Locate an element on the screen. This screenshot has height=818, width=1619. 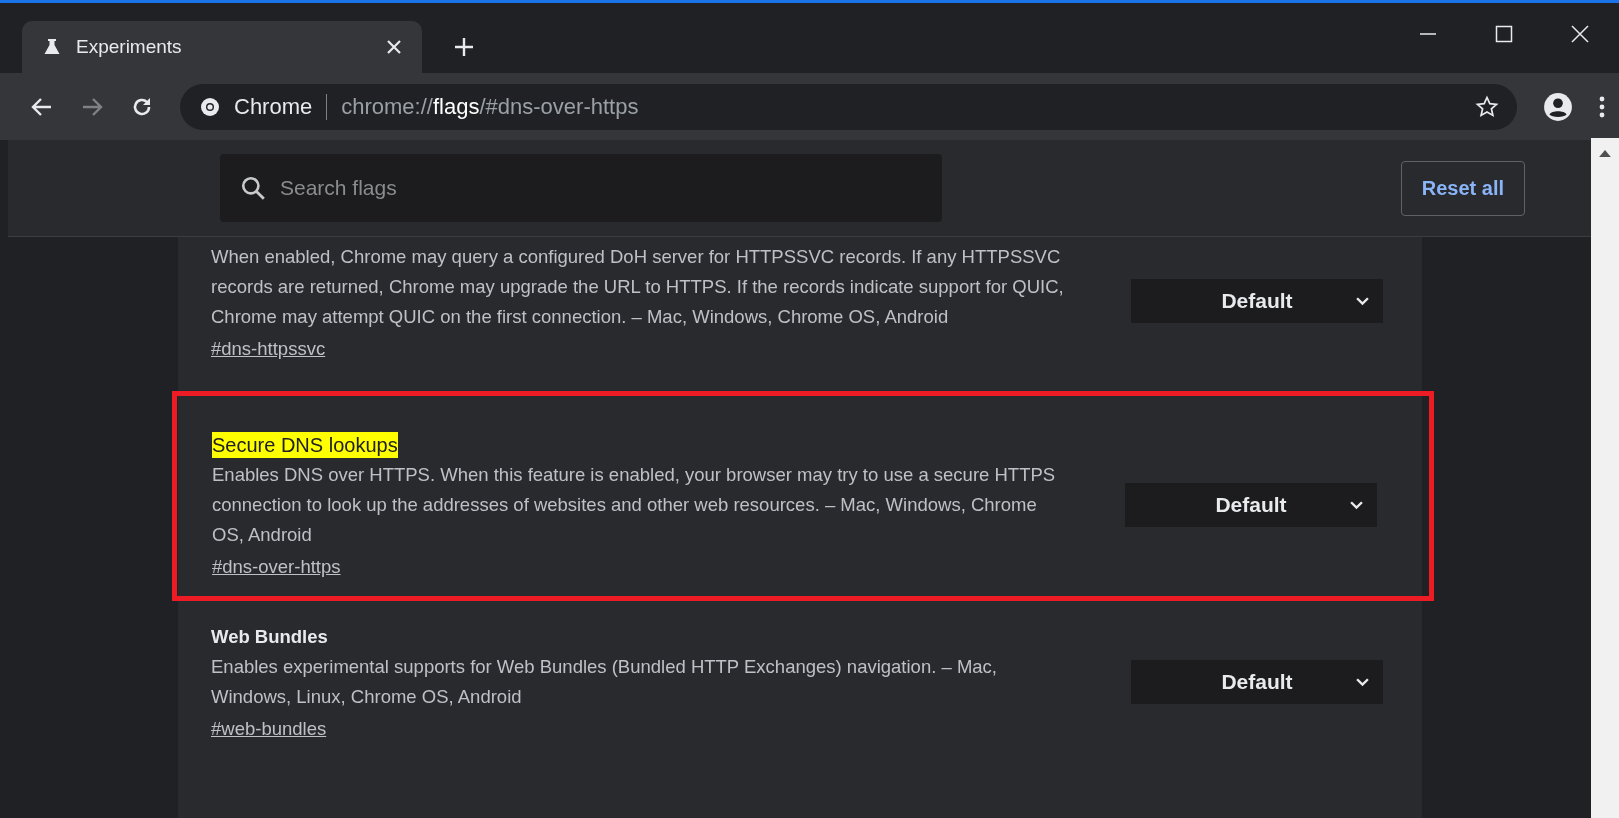
flag-description: Enables DNS over HTTPS. When this feature is enabled, your browser may try to use a secure HTTPS connection to look up the addresses of websites and other web resources. – Mac, Windows, Chrome OS, Android is located at coordinates (634, 505).